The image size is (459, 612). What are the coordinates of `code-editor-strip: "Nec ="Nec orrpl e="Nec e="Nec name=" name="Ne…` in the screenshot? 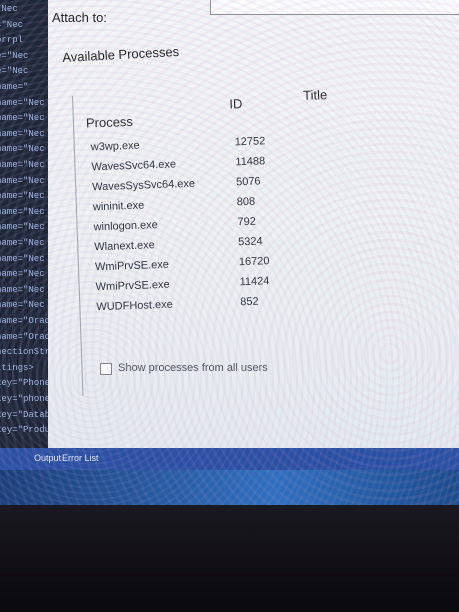 It's located at (24, 225).